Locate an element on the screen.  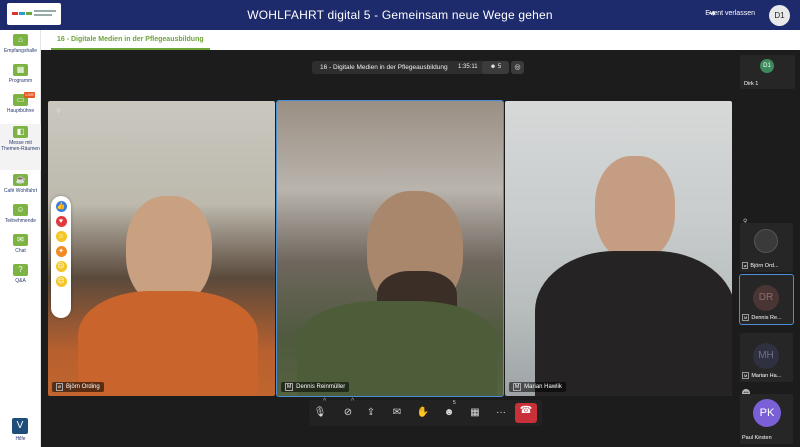
security-shield-icon: ◎ is located at coordinates (517, 67).